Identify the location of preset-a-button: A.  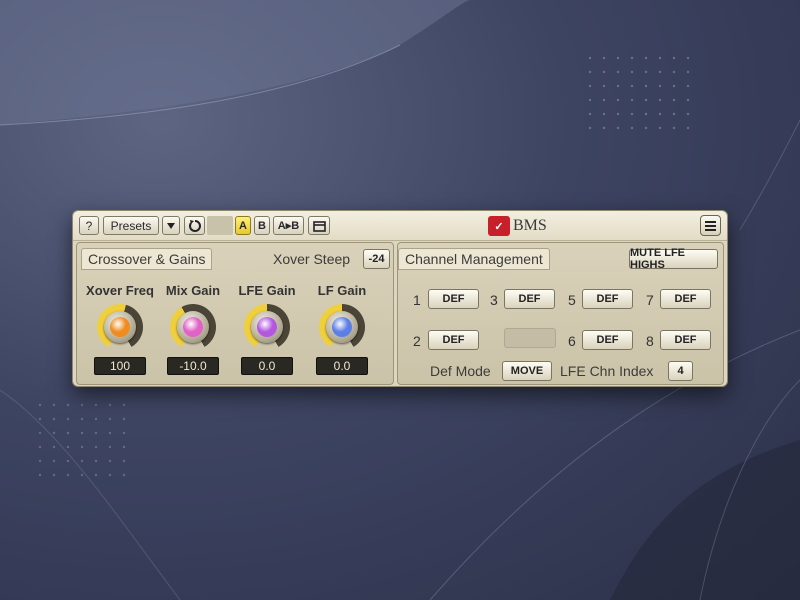
(243, 225).